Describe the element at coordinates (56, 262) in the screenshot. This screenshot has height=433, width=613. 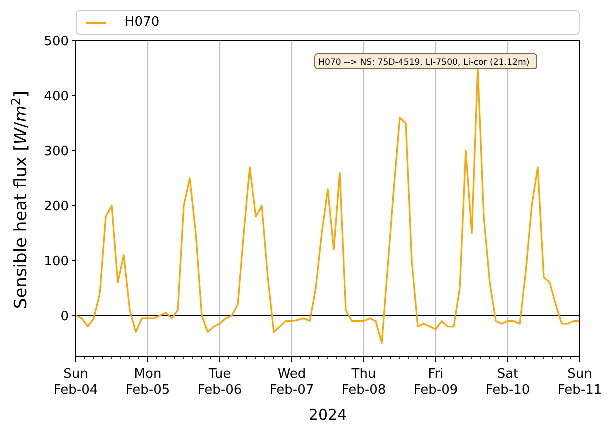
I see `y-tick-label: 100` at that location.